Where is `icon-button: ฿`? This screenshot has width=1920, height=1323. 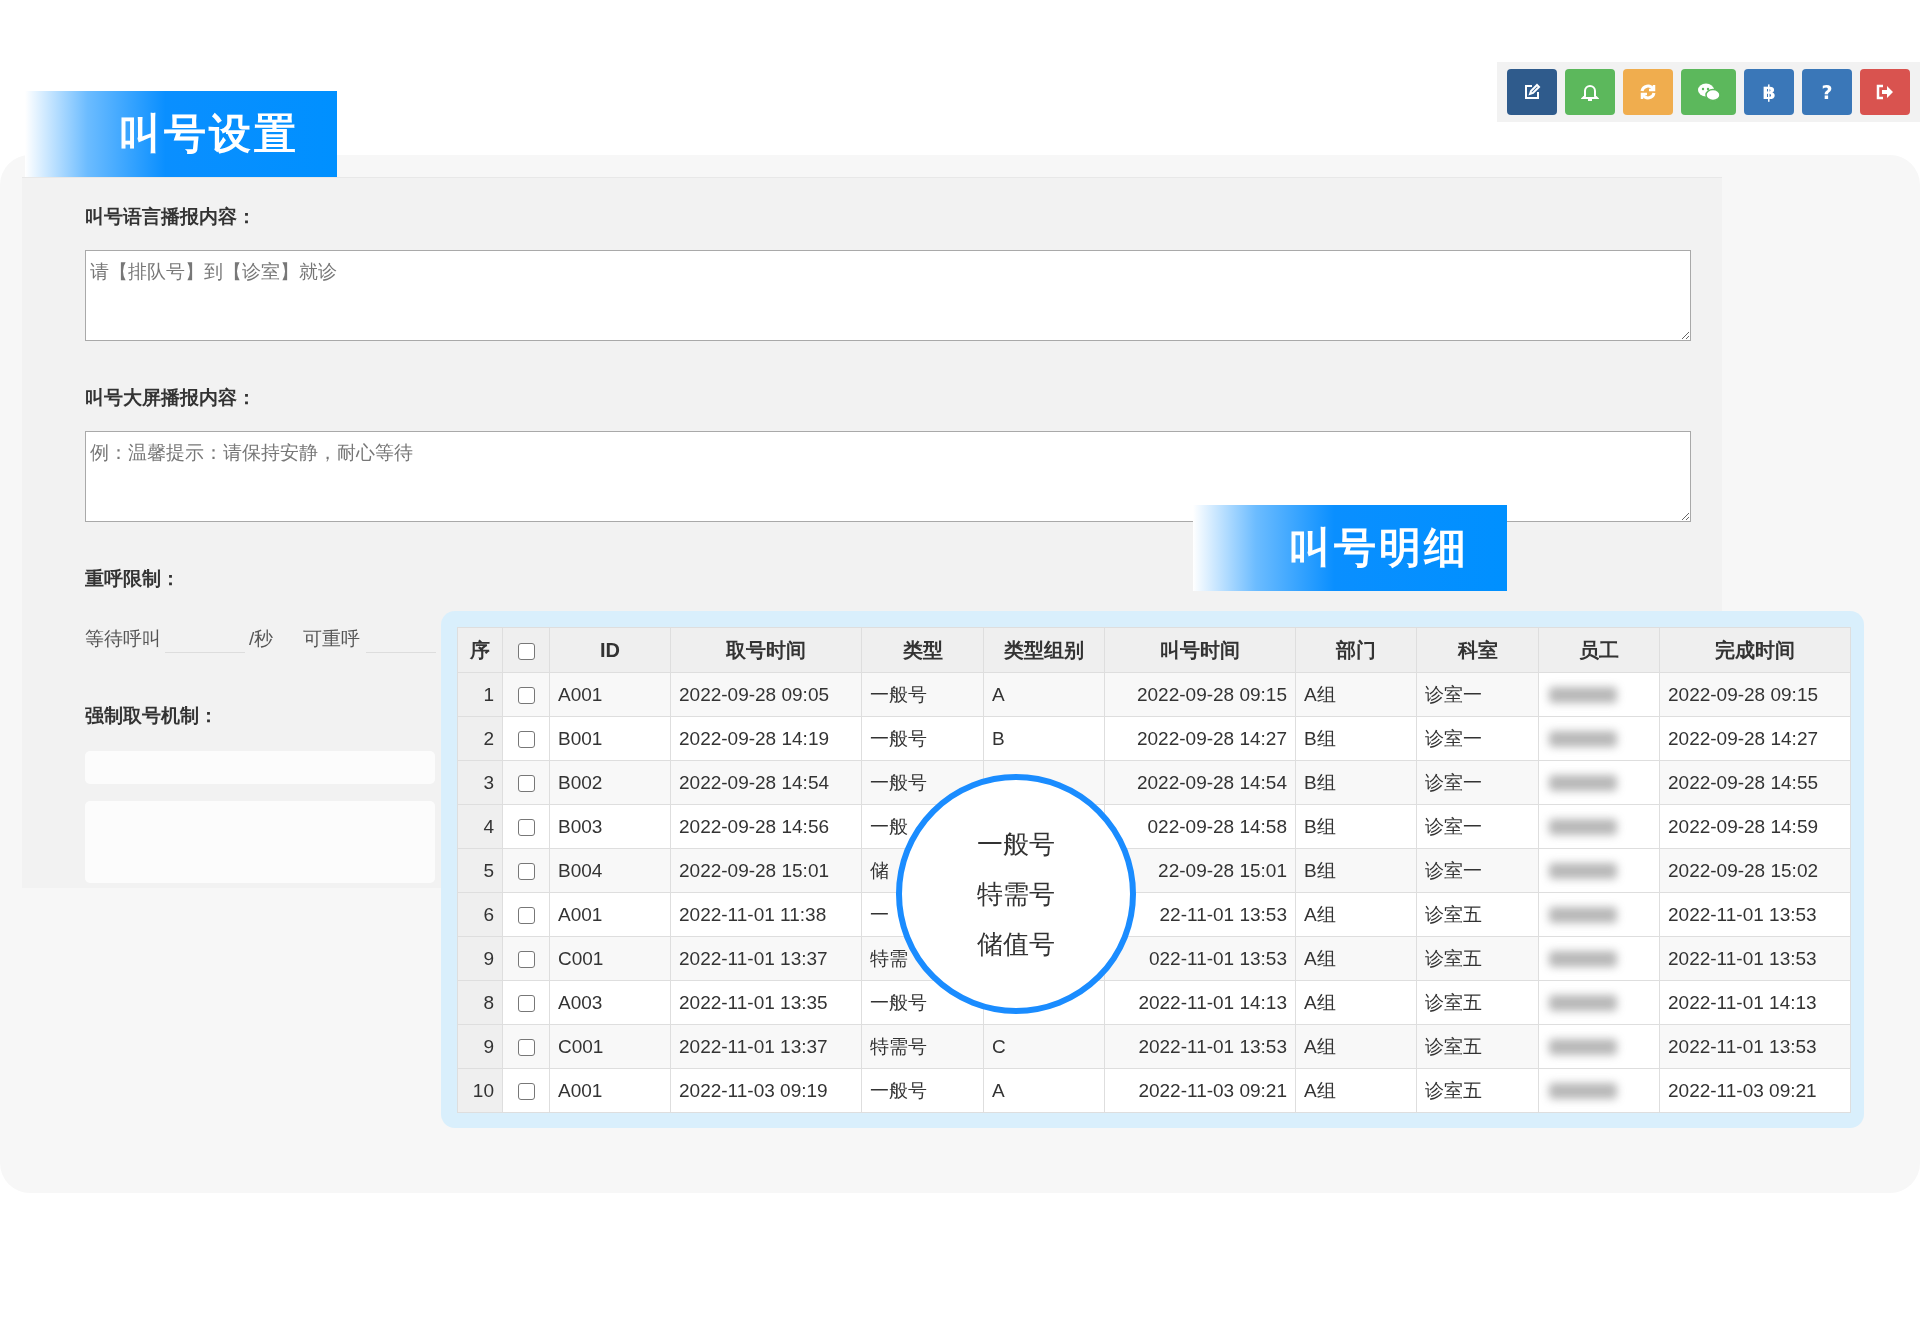
icon-button: ฿ is located at coordinates (1769, 92).